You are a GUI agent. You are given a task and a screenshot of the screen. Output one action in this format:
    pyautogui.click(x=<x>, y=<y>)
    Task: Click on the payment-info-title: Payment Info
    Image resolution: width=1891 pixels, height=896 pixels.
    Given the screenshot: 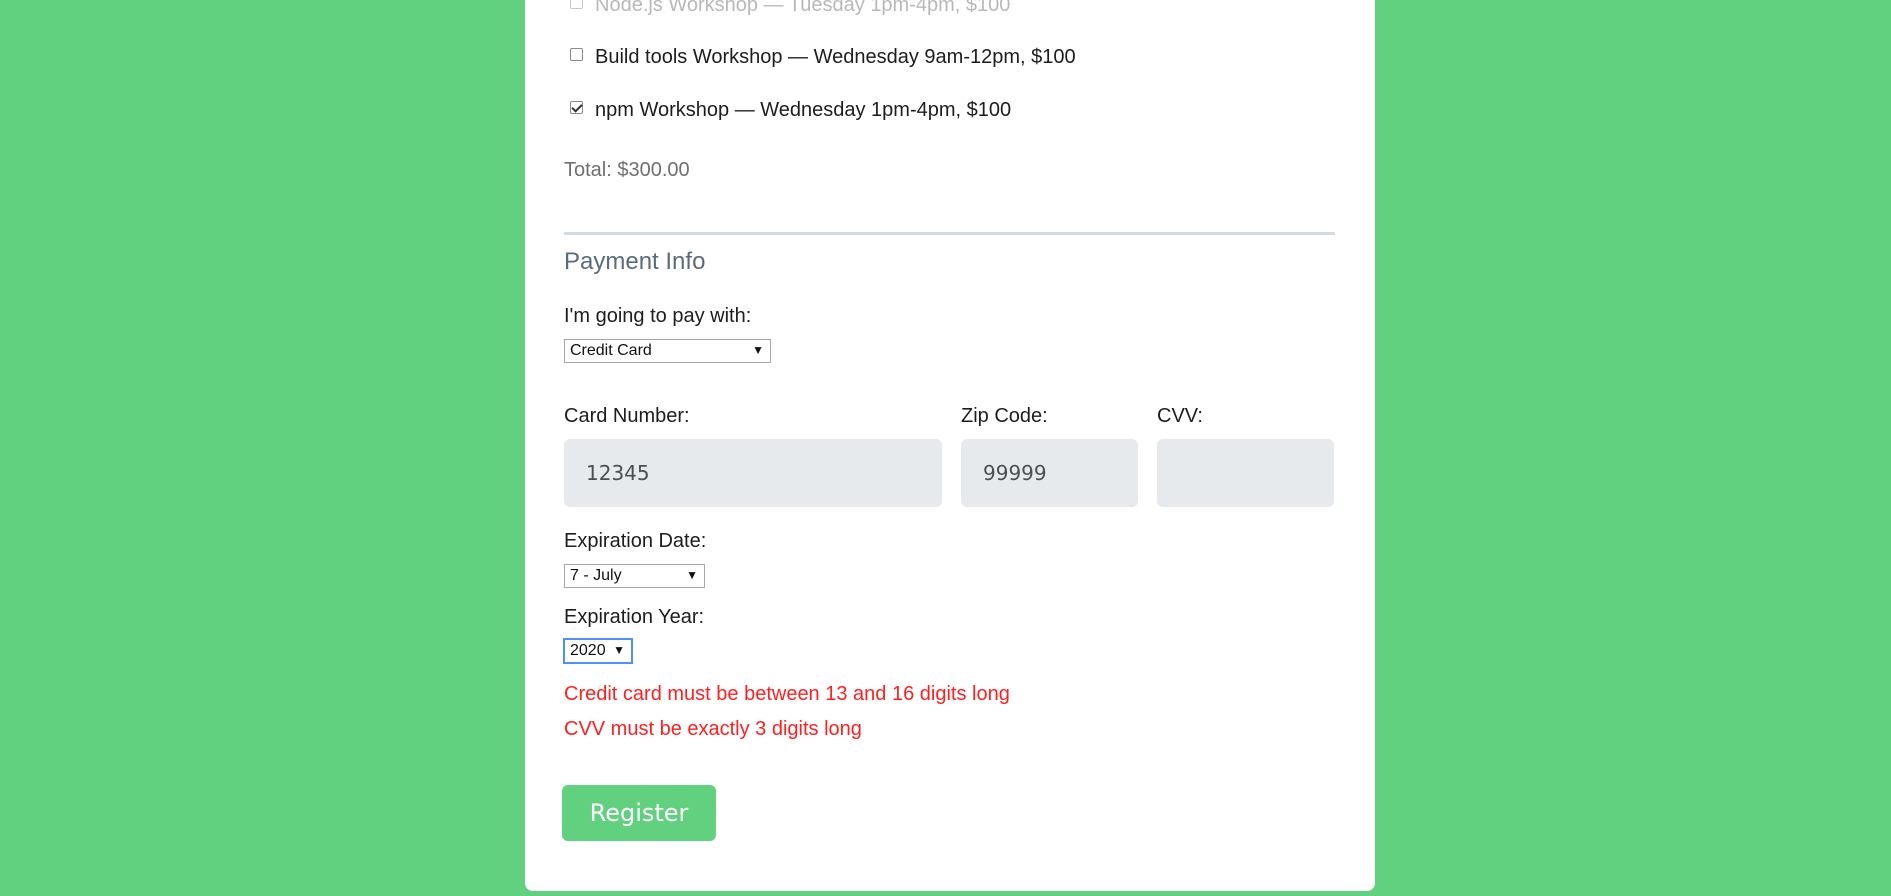 What is the action you would take?
    pyautogui.click(x=635, y=261)
    